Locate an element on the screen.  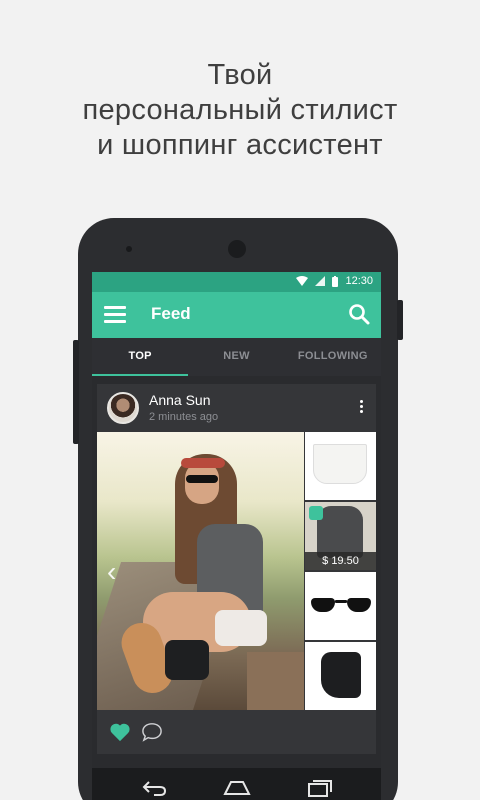
sunglasses-icon is located at coordinates (341, 605).